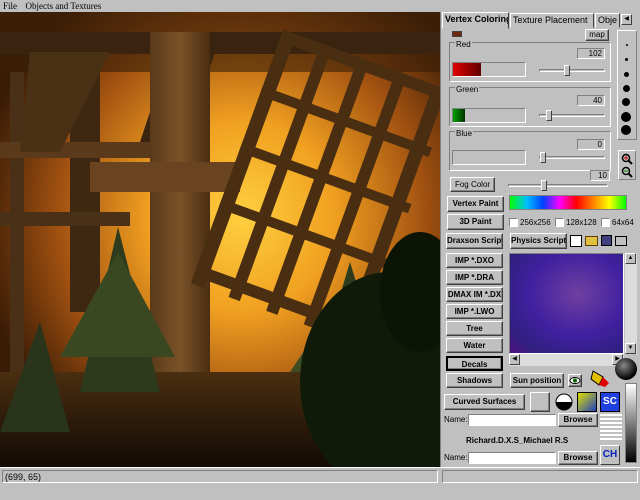  What do you see at coordinates (320, 6) in the screenshot?
I see `menu-bar: File Objects and Textures` at bounding box center [320, 6].